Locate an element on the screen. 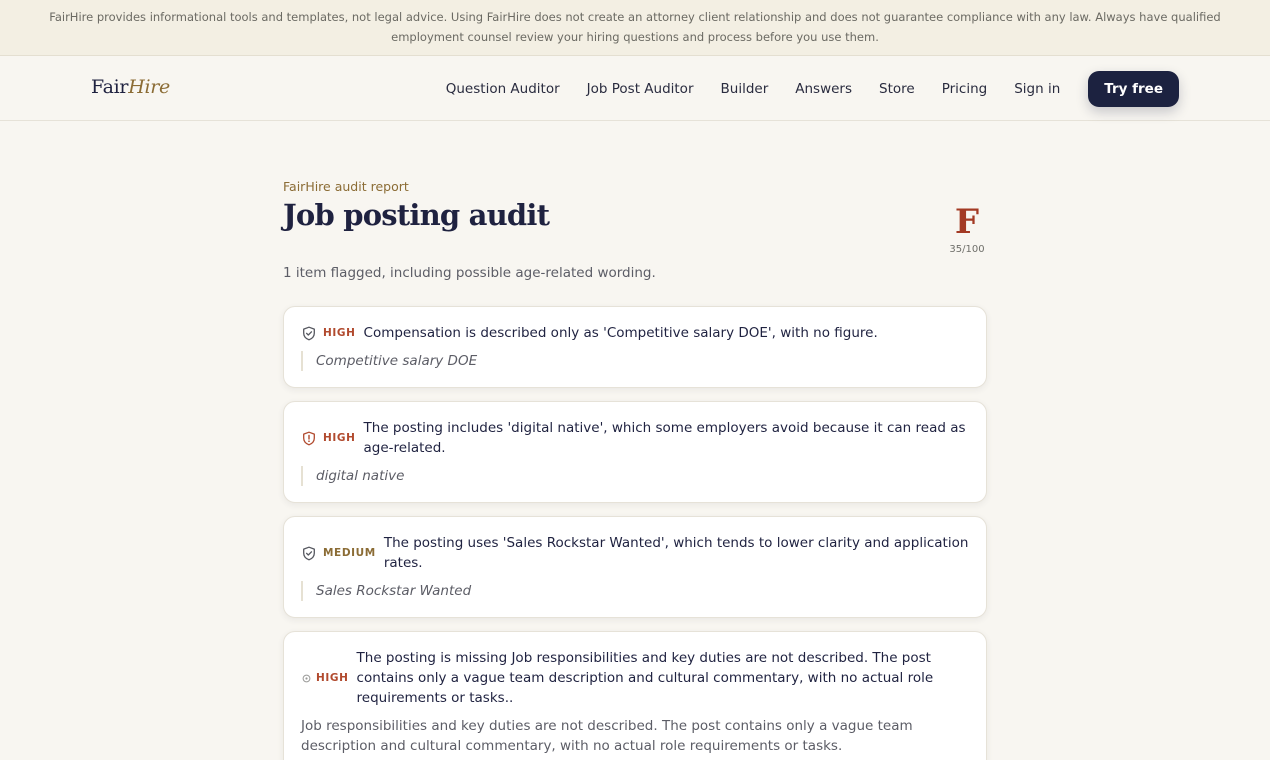 This screenshot has height=760, width=1270. finding-quote: digital native is located at coordinates (635, 476).